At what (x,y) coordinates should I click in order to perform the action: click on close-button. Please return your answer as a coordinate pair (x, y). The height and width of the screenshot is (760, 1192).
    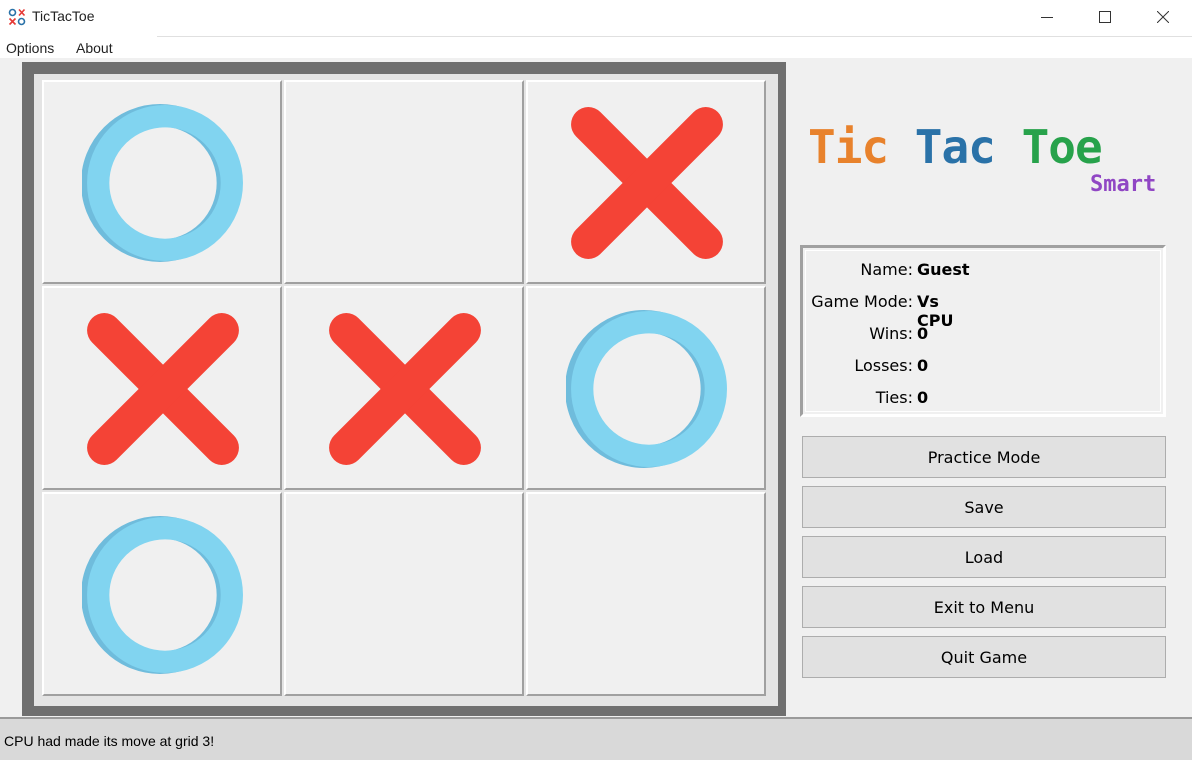
    Looking at the image, I should click on (1163, 17).